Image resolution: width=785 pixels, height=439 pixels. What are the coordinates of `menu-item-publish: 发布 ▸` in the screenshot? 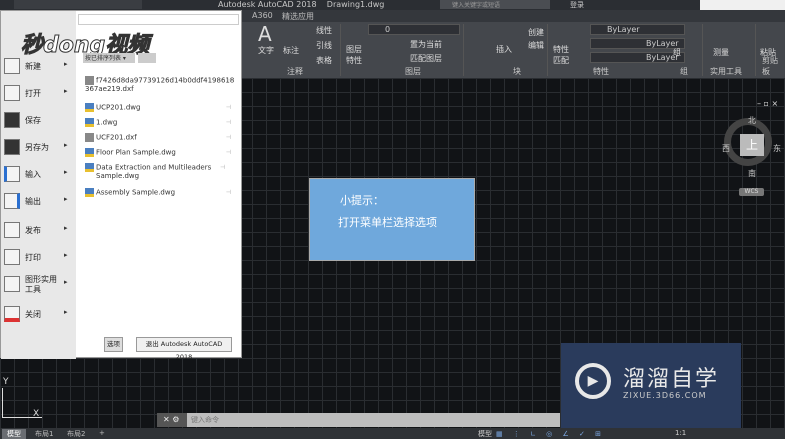 It's located at (38, 231).